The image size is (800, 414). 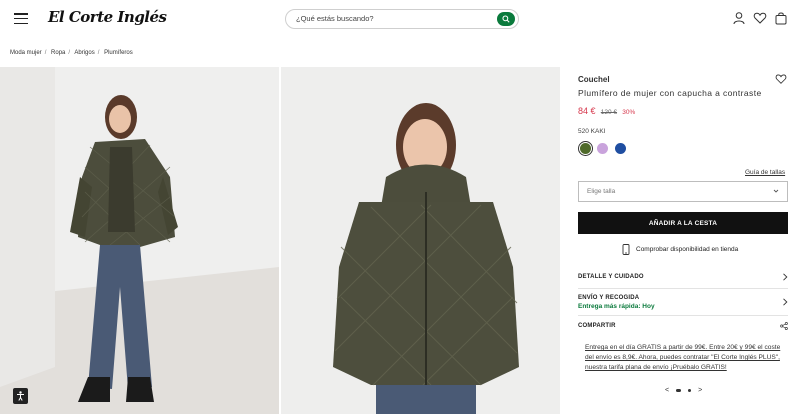 I want to click on wishlist-heart-icon, so click(x=781, y=79).